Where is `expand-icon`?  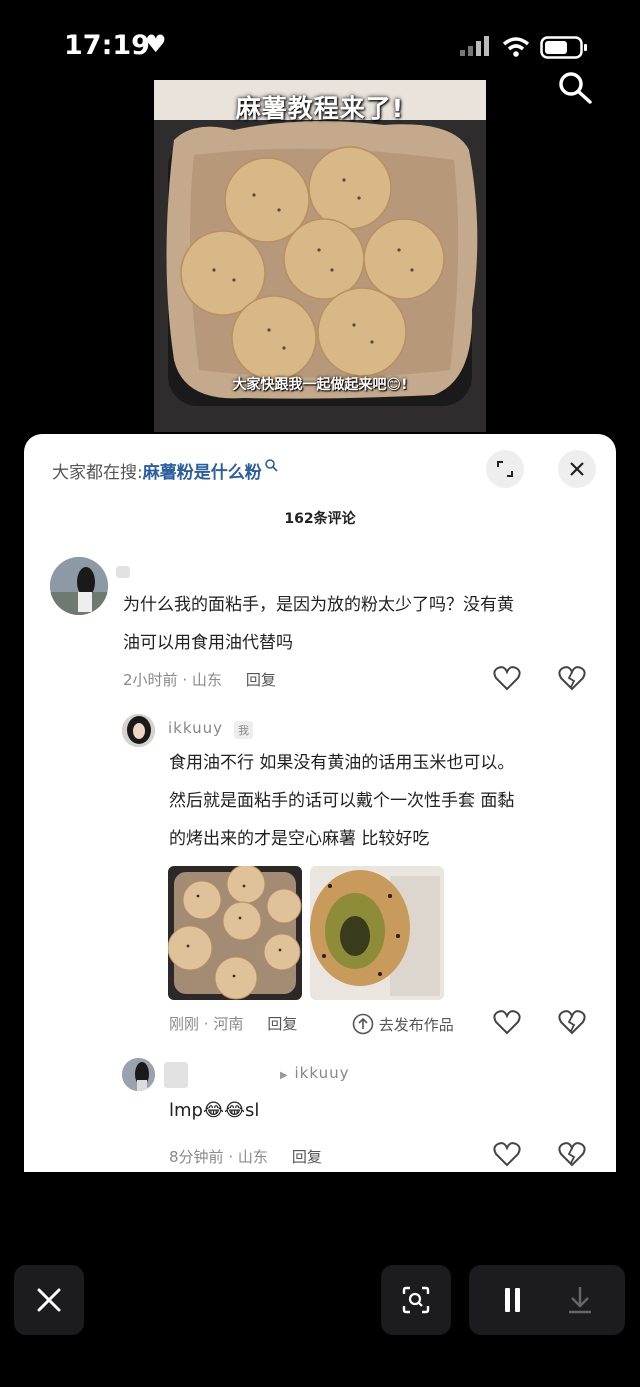 expand-icon is located at coordinates (505, 469).